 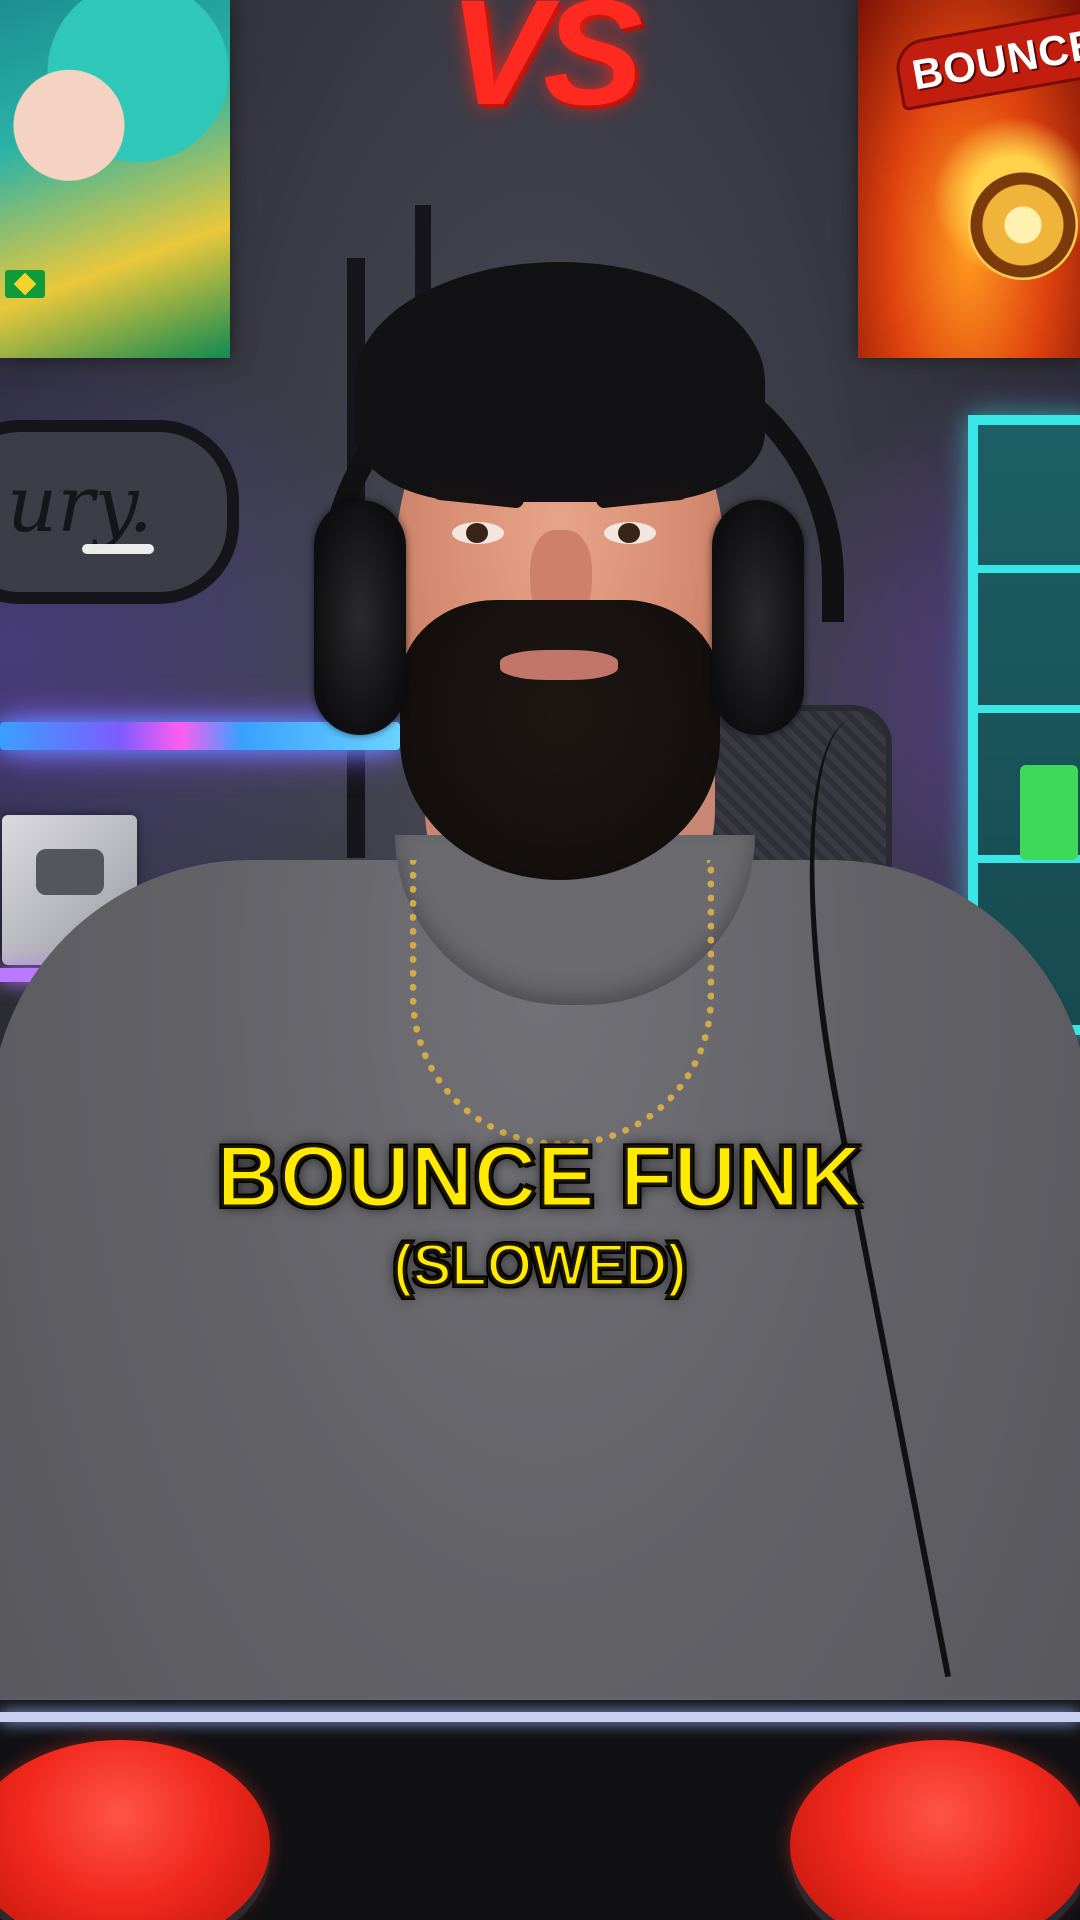 I want to click on mouth, so click(x=559, y=665).